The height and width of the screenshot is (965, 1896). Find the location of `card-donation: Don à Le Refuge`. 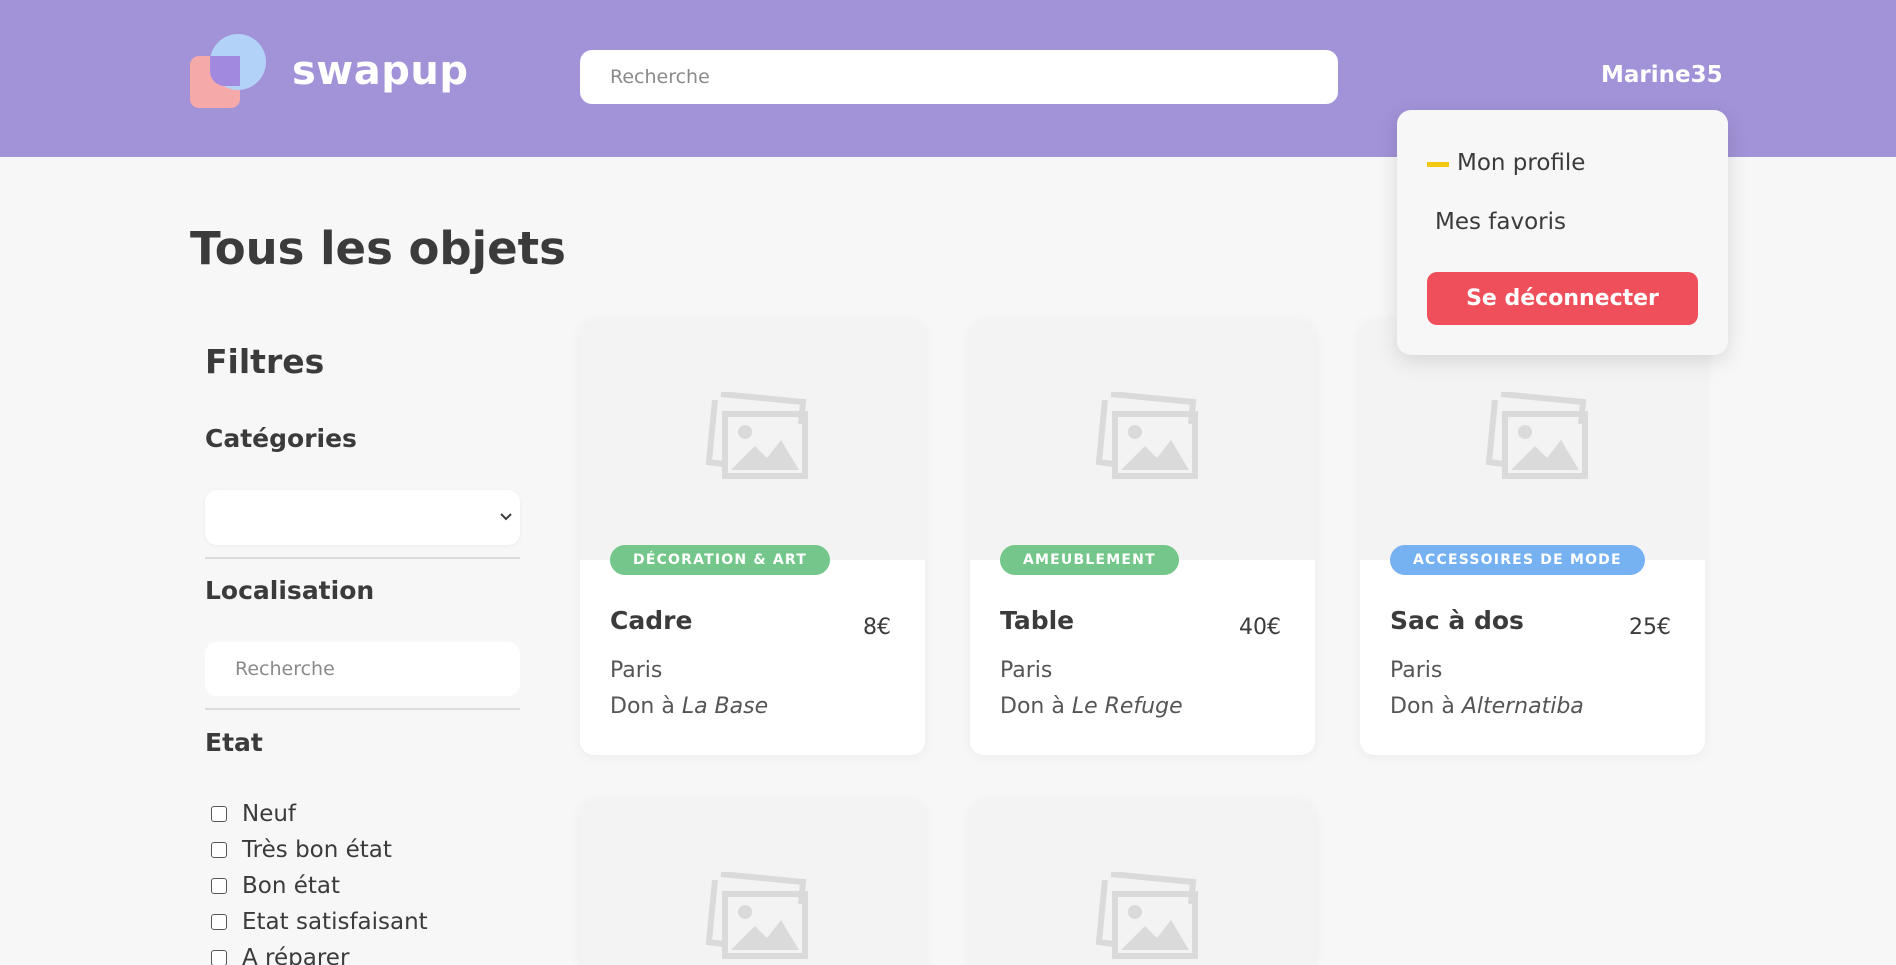

card-donation: Don à Le Refuge is located at coordinates (1091, 706).